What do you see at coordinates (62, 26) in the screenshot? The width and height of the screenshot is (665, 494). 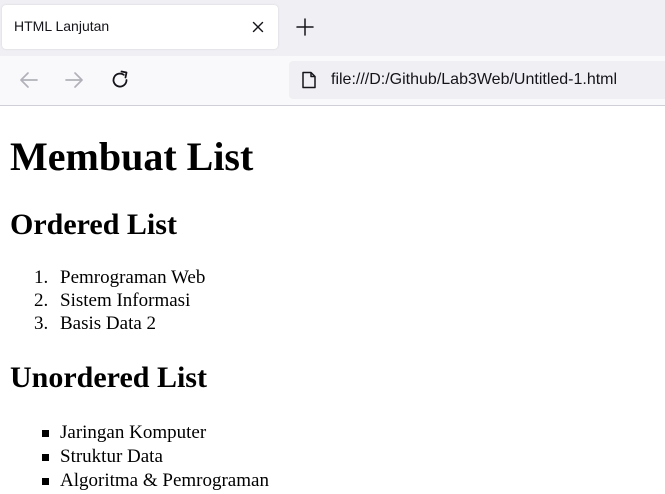 I see `tab-title: HTML Lanjutan` at bounding box center [62, 26].